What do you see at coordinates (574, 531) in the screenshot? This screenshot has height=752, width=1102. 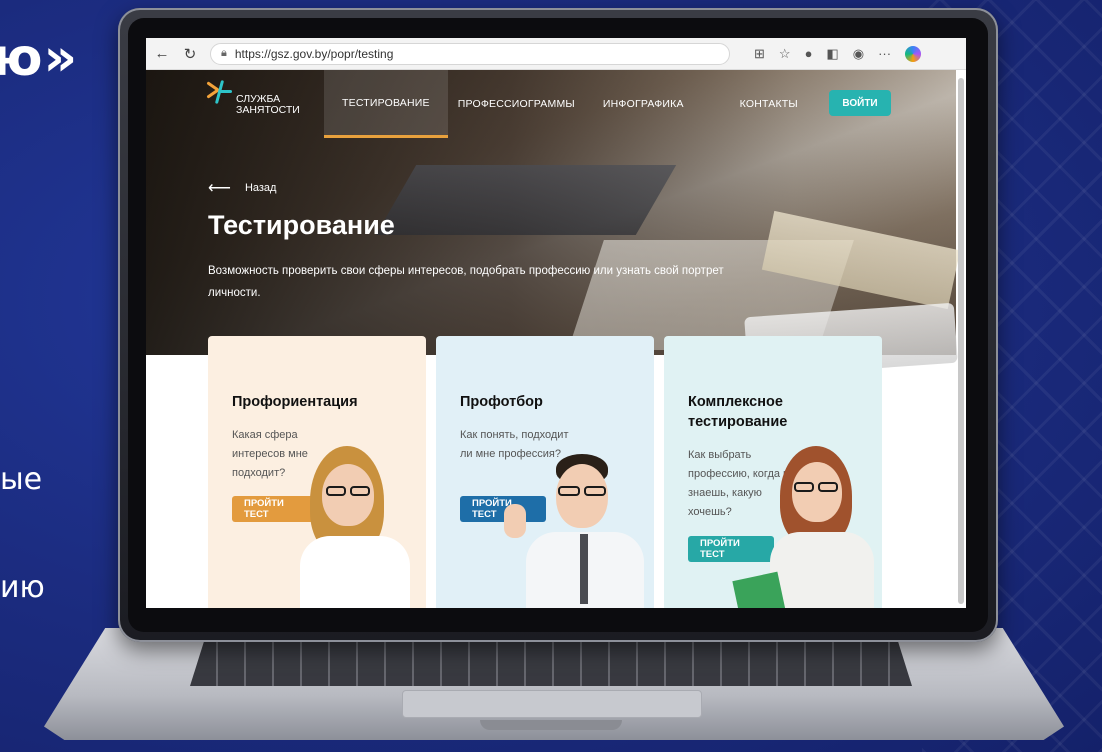 I see `man-illustration` at bounding box center [574, 531].